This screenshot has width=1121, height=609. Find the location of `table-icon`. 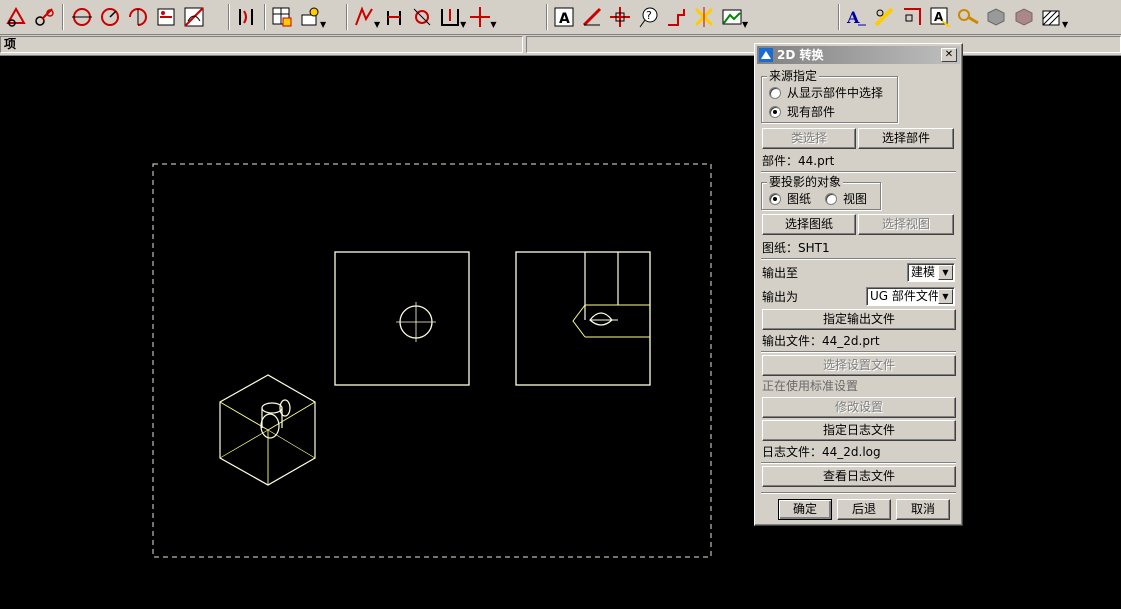

table-icon is located at coordinates (282, 17).